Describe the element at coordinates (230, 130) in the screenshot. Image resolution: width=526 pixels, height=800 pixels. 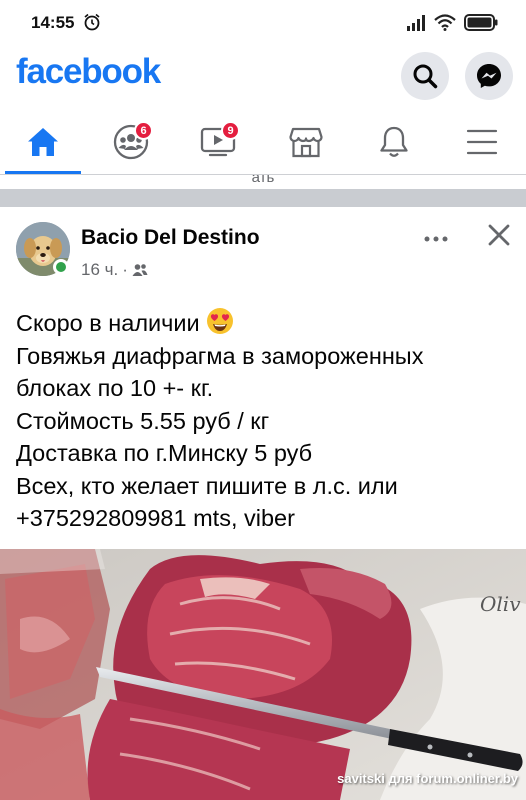
I see `watch-badge: 9` at that location.